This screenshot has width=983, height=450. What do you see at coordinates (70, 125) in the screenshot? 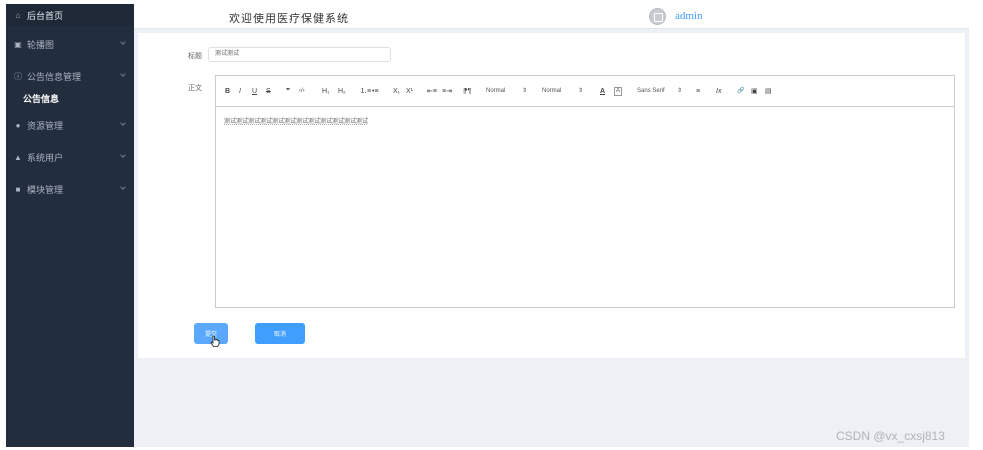
I see `sidebar-item-resources: ● 资源管理` at bounding box center [70, 125].